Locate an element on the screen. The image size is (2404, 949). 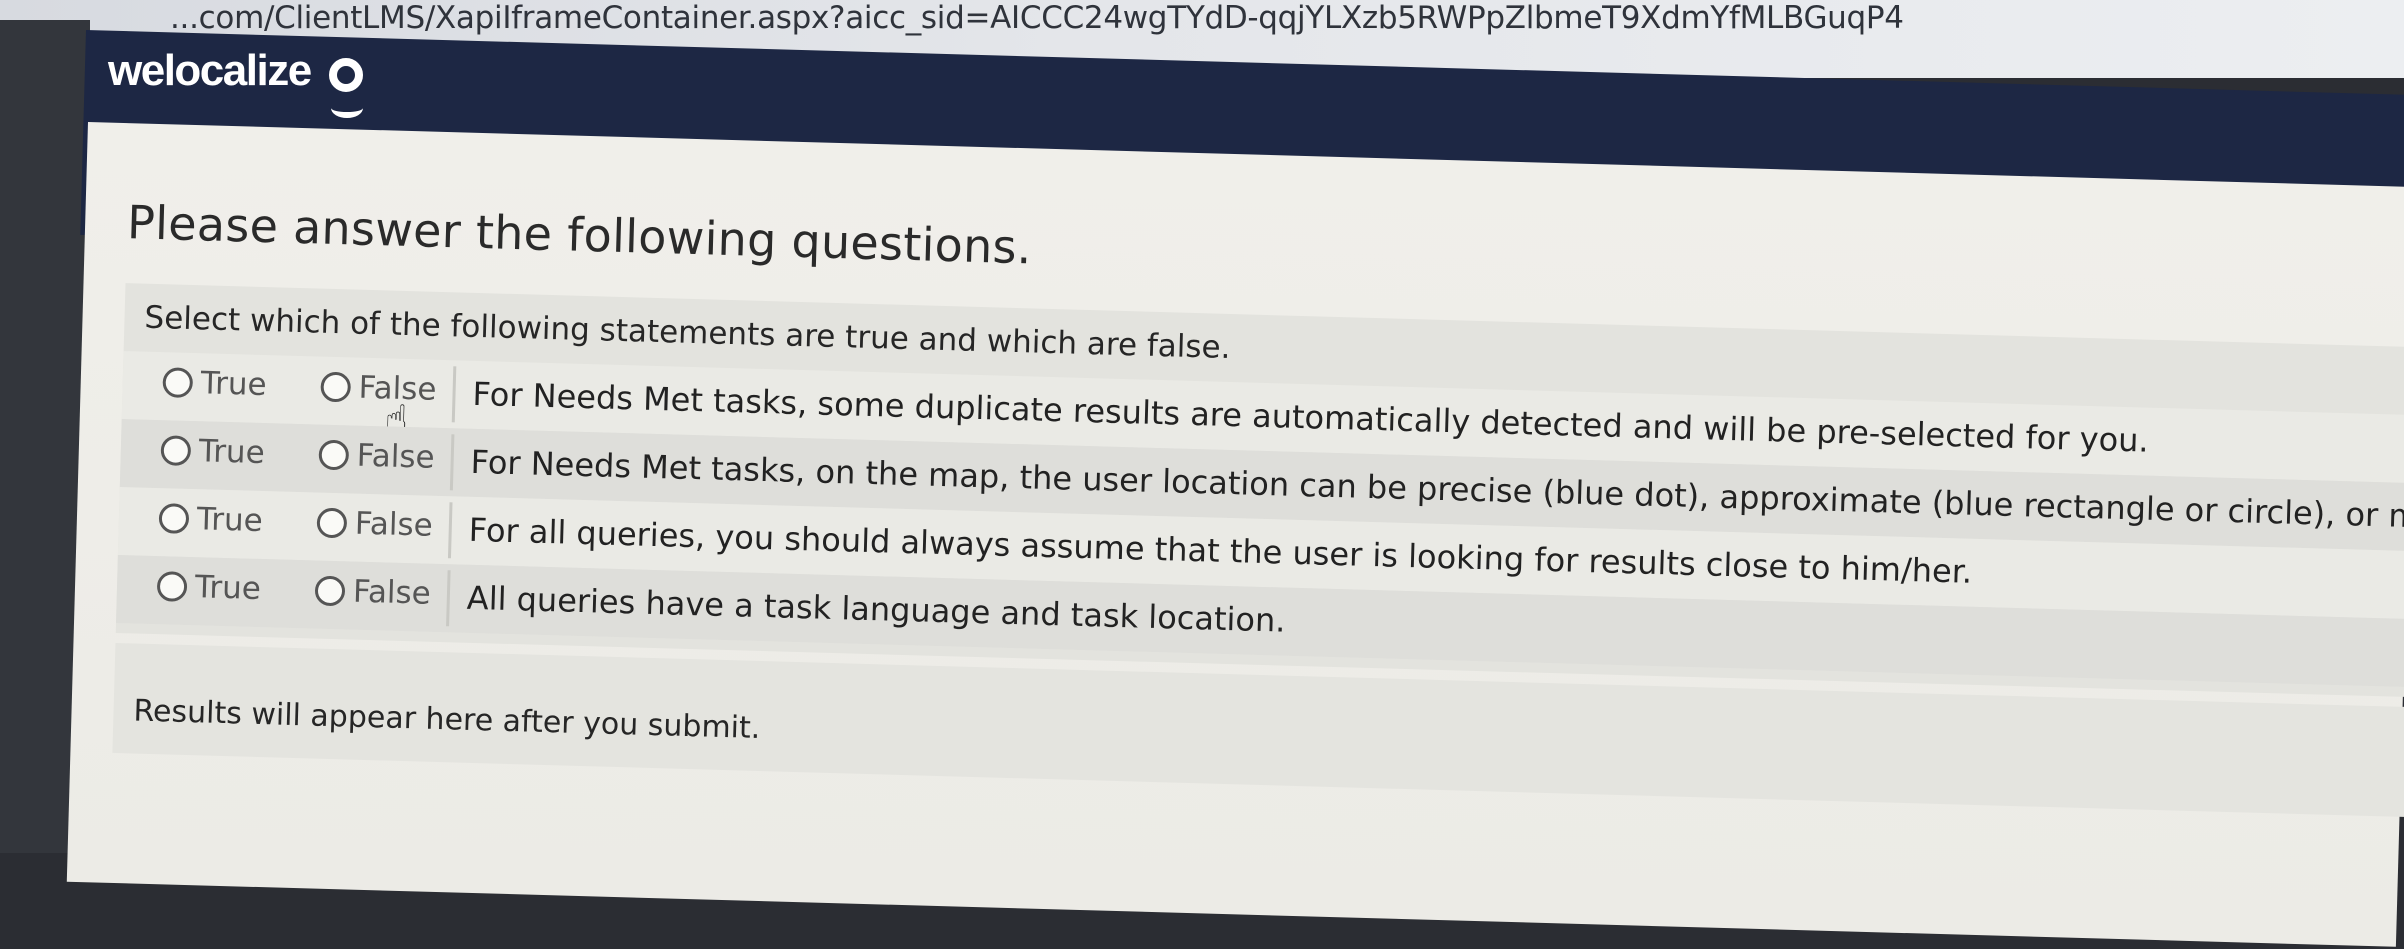
false-option-2: False is located at coordinates (376, 456).